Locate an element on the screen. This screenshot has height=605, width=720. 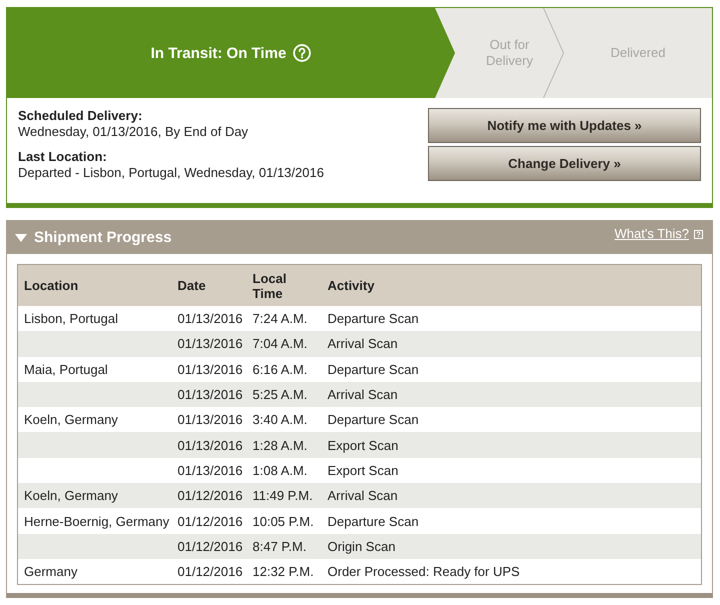
table-cell: 7:24 A.M. is located at coordinates (284, 319).